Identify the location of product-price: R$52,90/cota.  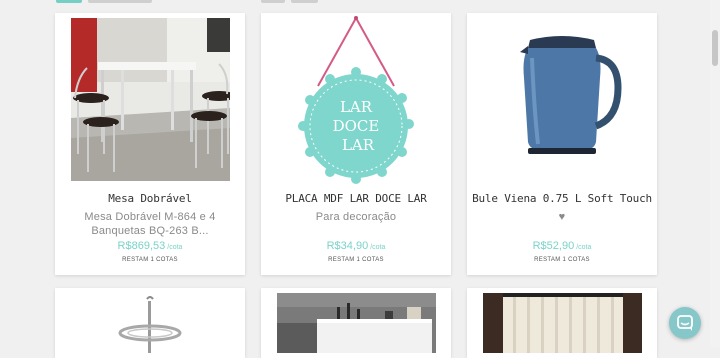
(562, 246).